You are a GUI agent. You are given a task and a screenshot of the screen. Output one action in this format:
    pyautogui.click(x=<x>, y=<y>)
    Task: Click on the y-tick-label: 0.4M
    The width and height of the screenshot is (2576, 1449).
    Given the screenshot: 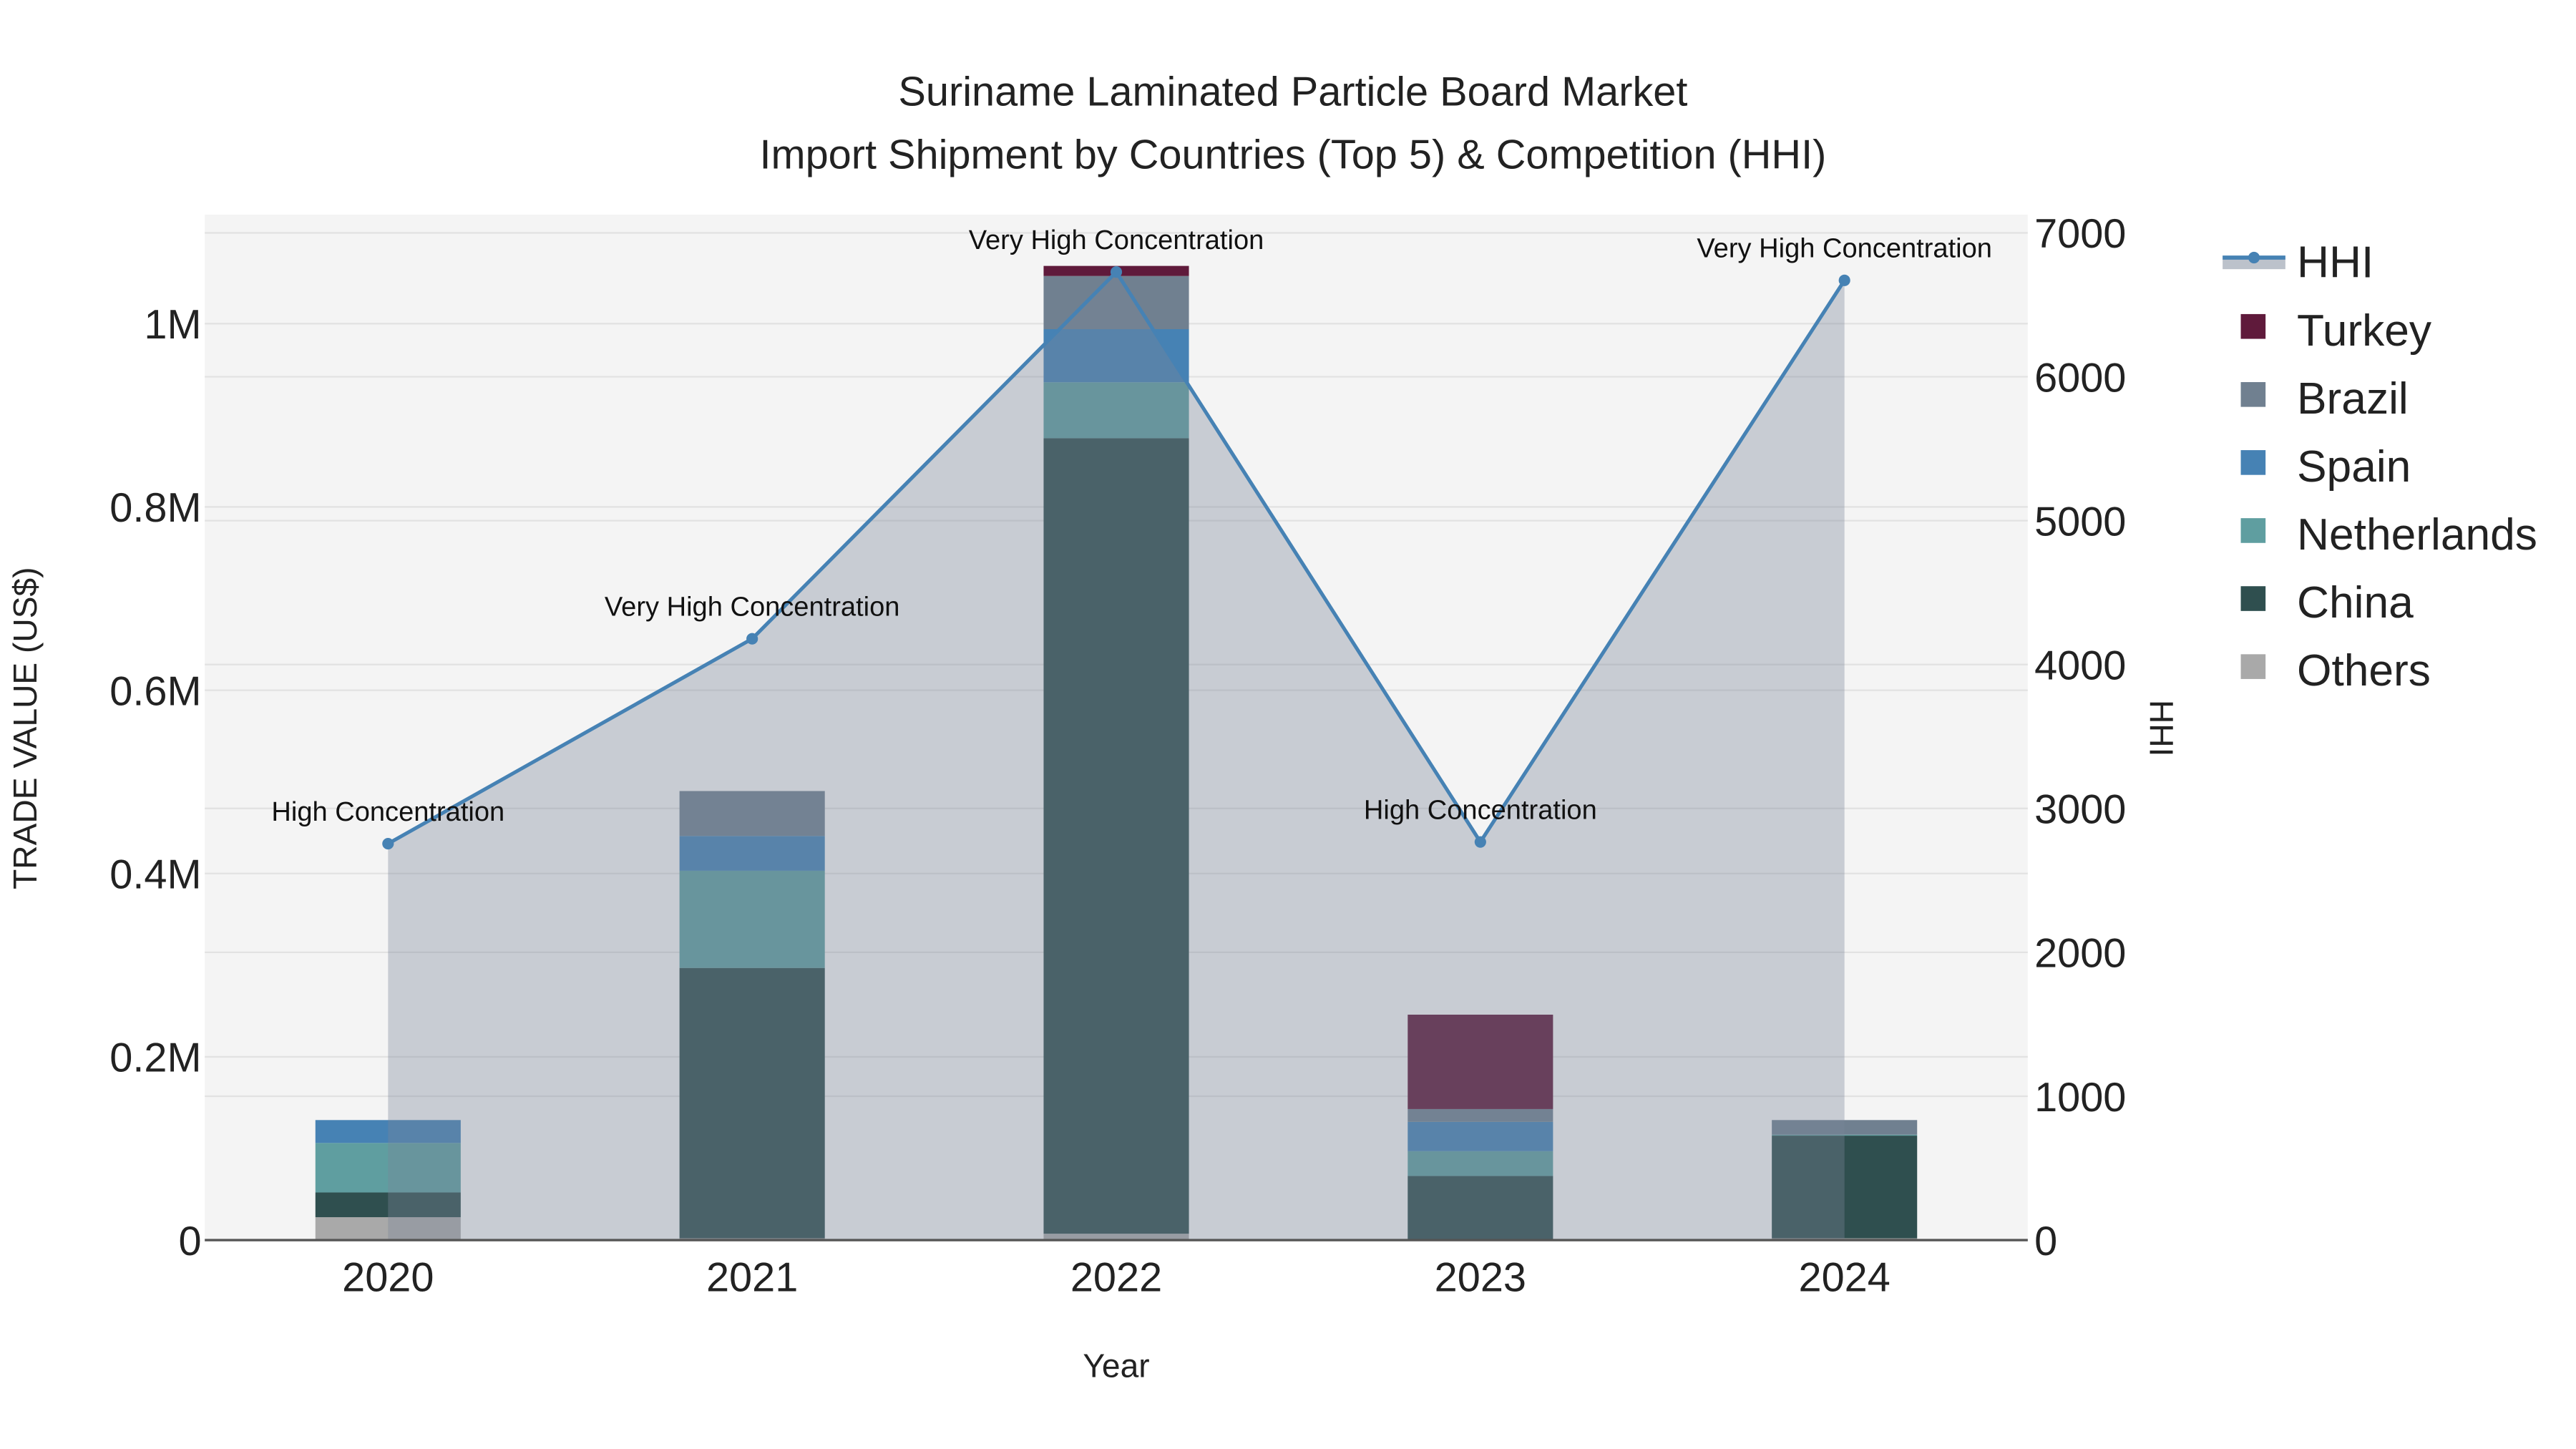 What is the action you would take?
    pyautogui.click(x=155, y=875)
    